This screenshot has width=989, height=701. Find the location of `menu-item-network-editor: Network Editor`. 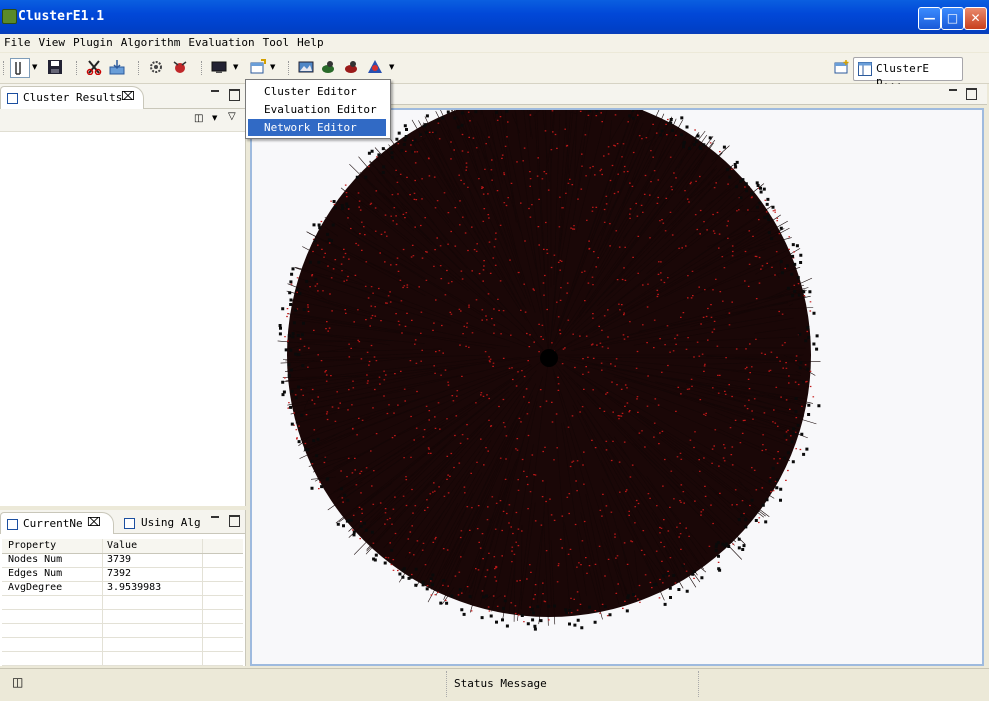

menu-item-network-editor: Network Editor is located at coordinates (317, 127).